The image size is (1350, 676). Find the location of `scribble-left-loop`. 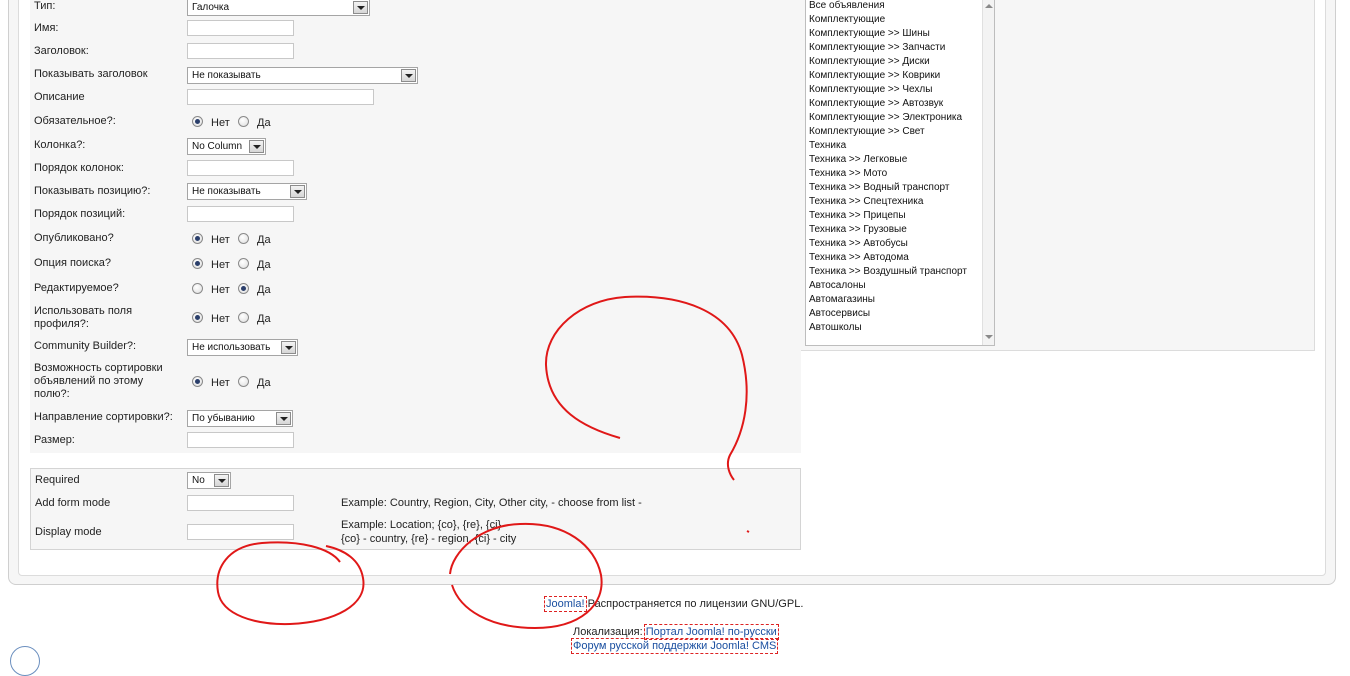

scribble-left-loop is located at coordinates (290, 583).